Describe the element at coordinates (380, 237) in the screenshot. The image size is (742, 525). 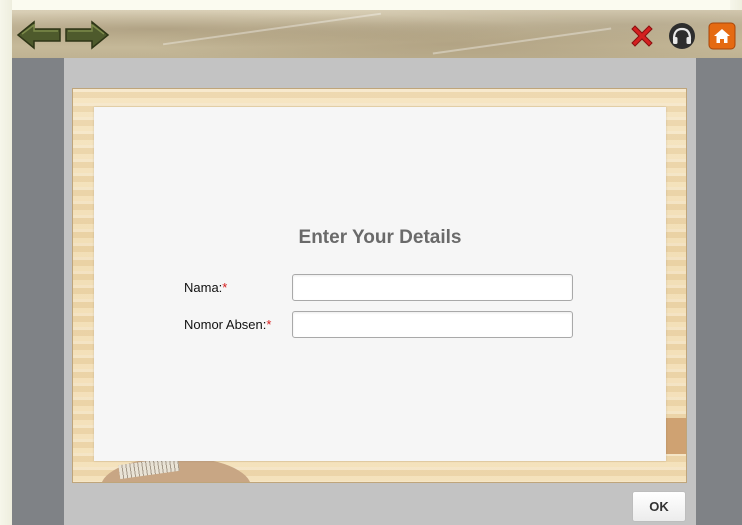
I see `form-title: Enter Your Details` at that location.